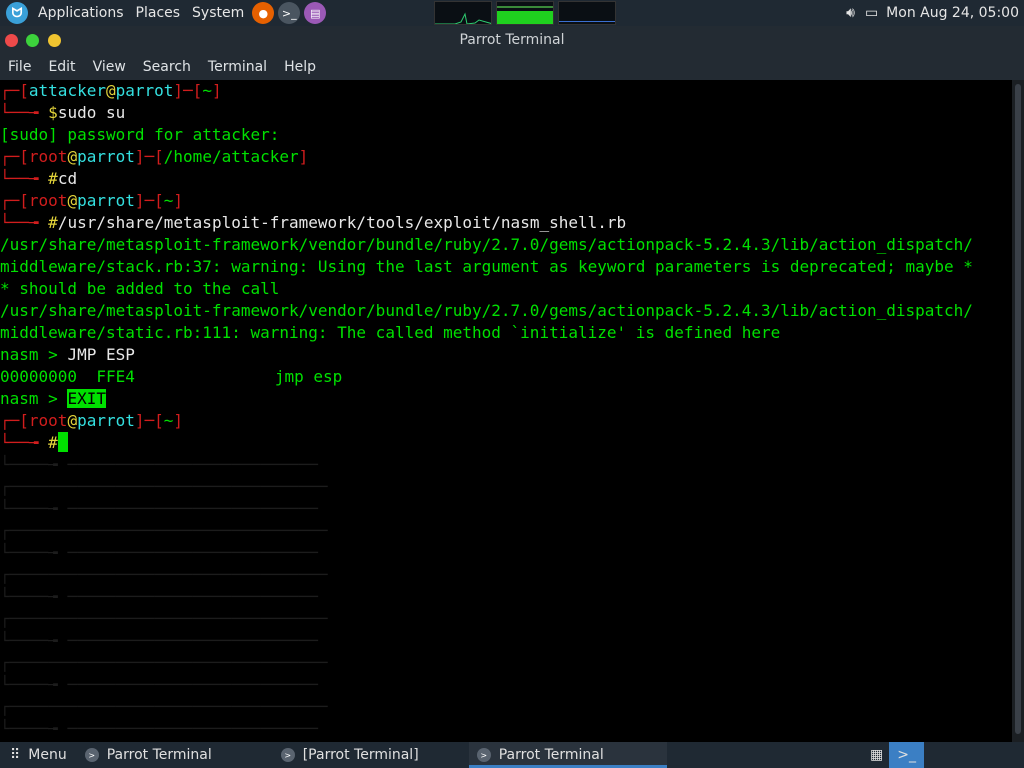 Image resolution: width=1024 pixels, height=768 pixels. I want to click on show-terminal-icon: >_, so click(906, 755).